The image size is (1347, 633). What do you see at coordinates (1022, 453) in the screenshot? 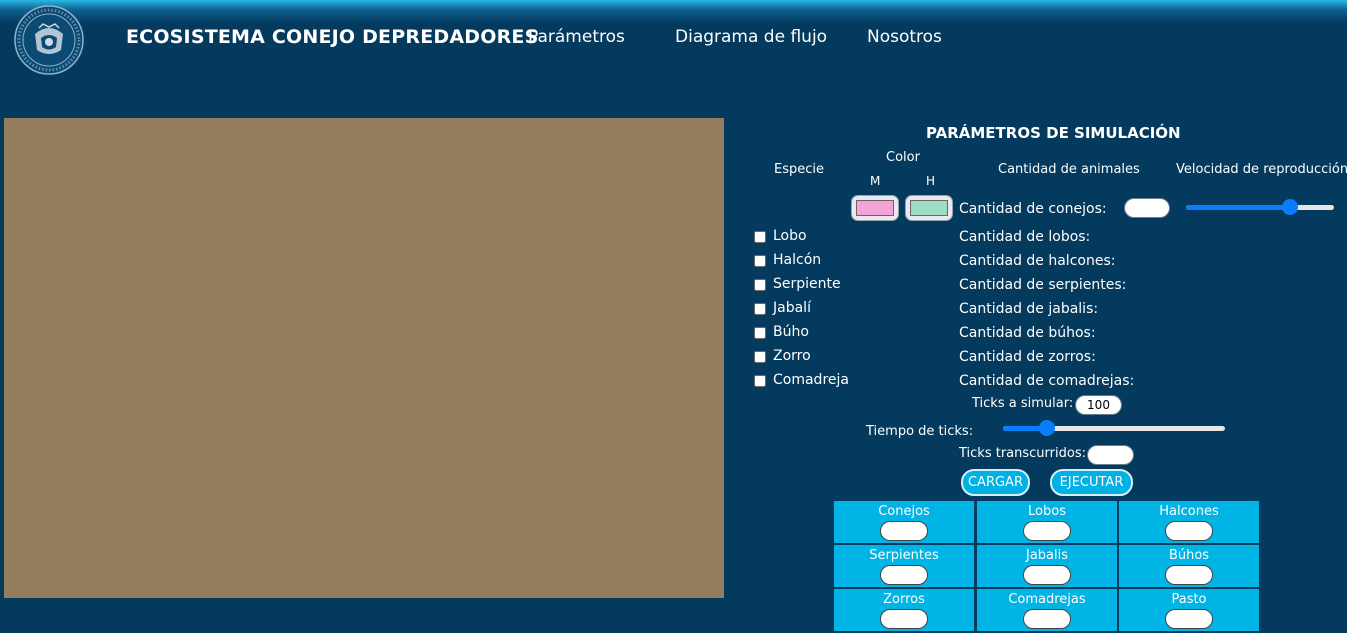
I see `elapsed-ticks-label: Ticks transcurridos:` at bounding box center [1022, 453].